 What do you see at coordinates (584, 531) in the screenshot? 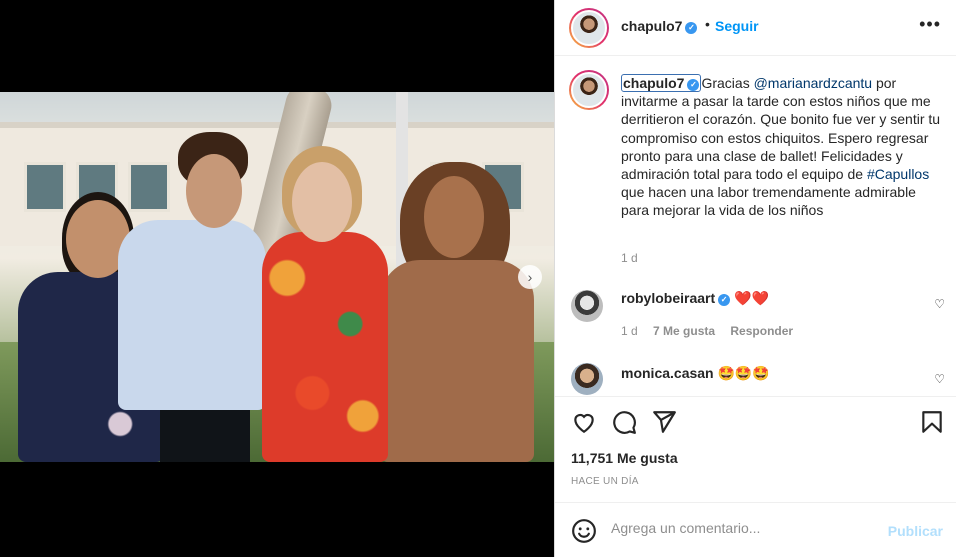
I see `emoji-icon` at bounding box center [584, 531].